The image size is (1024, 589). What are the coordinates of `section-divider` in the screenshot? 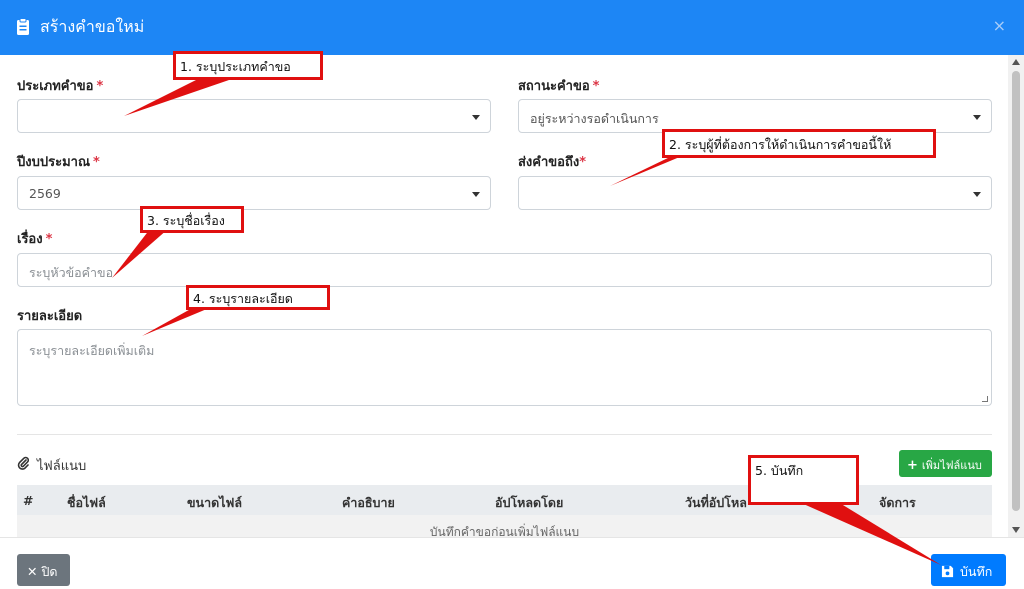 It's located at (504, 434).